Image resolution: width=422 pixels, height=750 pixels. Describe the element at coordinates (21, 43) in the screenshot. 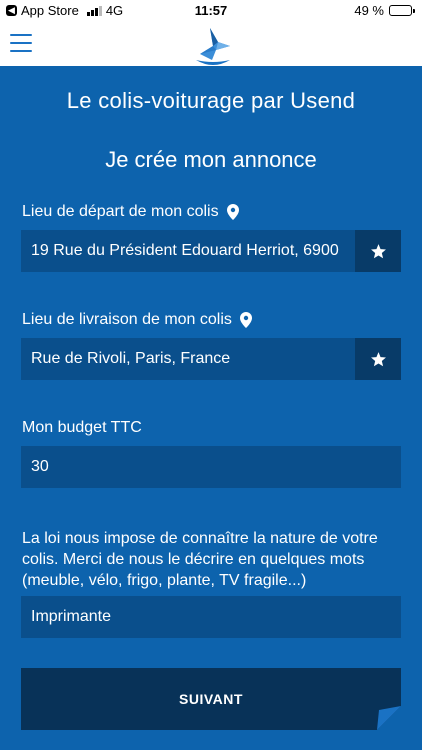

I see `hamburger-menu-icon` at that location.